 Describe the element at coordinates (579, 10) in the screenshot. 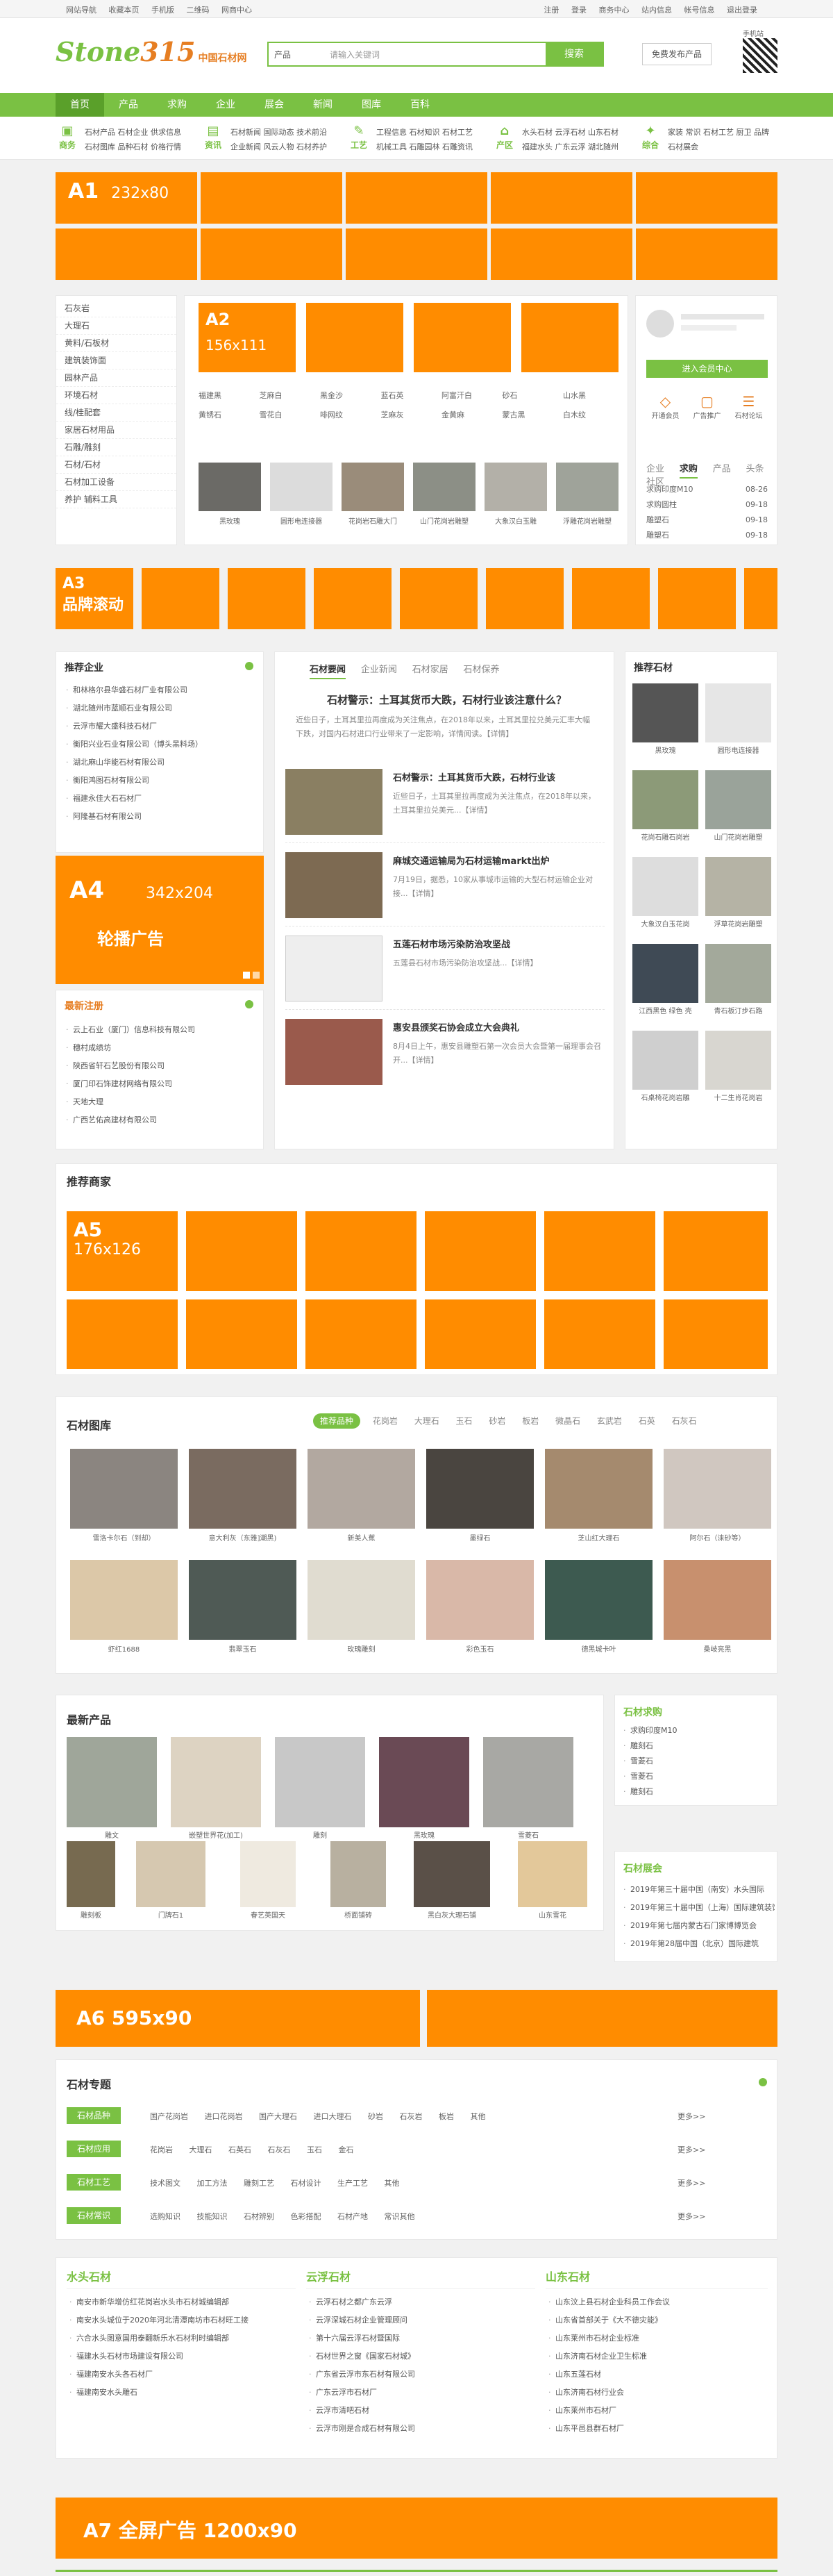

I see `top-link: 登录` at that location.